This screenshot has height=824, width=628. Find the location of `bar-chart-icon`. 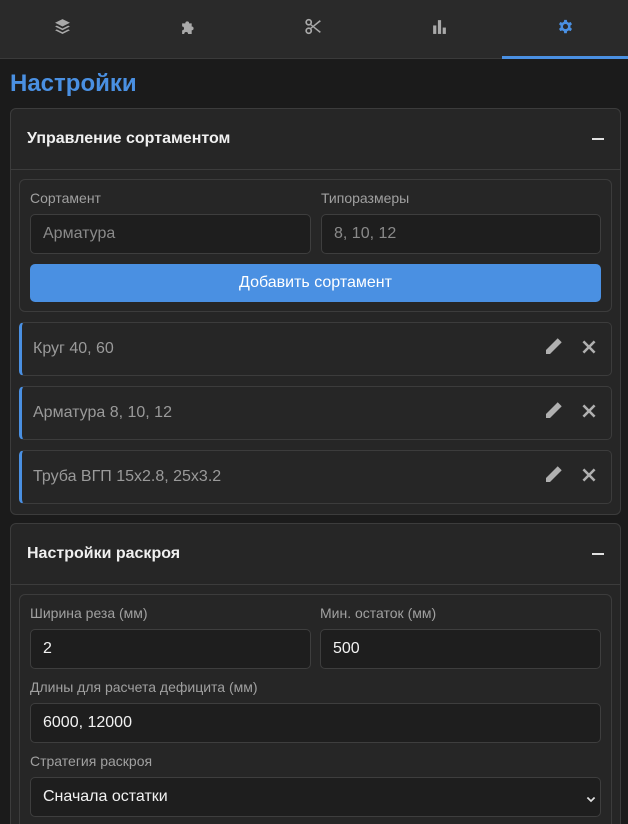

bar-chart-icon is located at coordinates (439, 29).